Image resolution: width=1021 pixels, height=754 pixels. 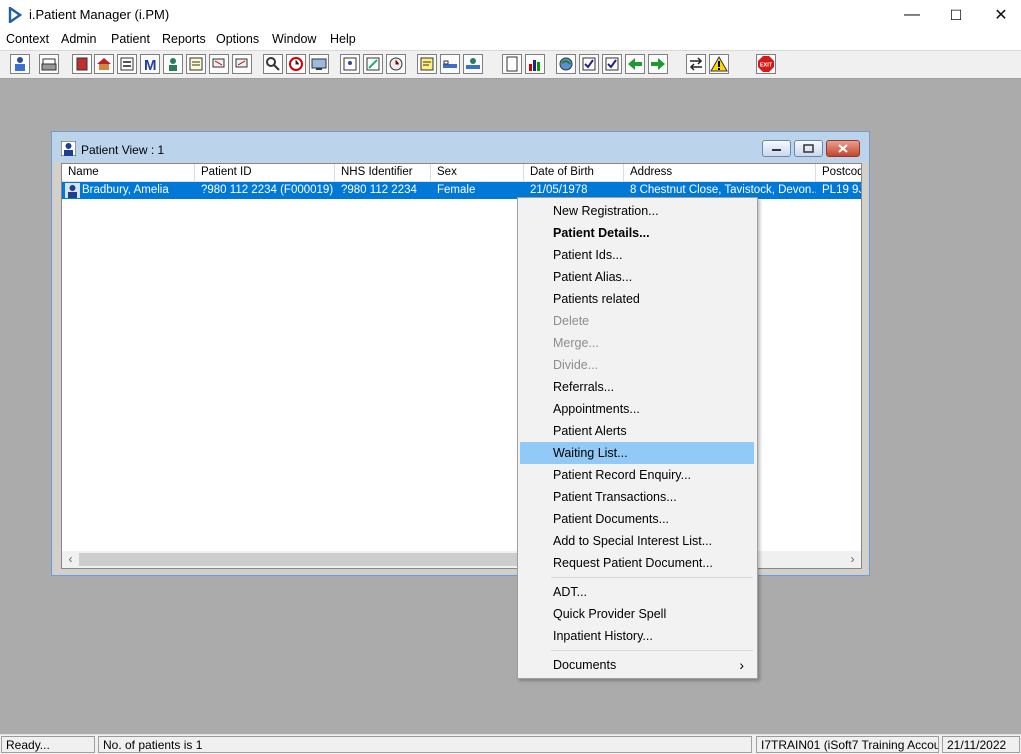 What do you see at coordinates (637, 299) in the screenshot?
I see `menu-item-patients-related: Patients related` at bounding box center [637, 299].